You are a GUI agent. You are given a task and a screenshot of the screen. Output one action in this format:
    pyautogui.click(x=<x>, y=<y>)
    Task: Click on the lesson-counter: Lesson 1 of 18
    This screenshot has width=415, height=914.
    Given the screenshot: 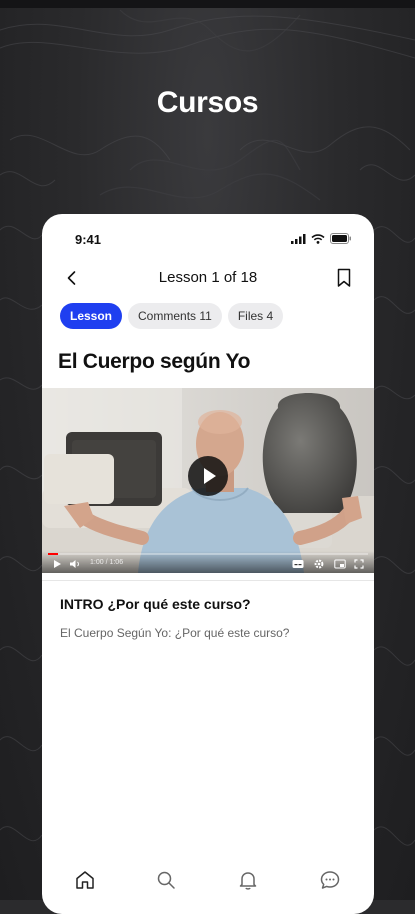 What is the action you would take?
    pyautogui.click(x=208, y=277)
    